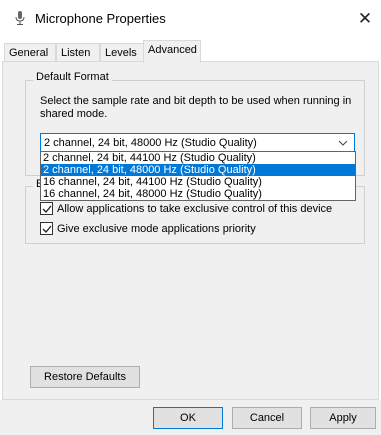 The height and width of the screenshot is (435, 381). I want to click on window-title: Microphone Properties, so click(100, 18).